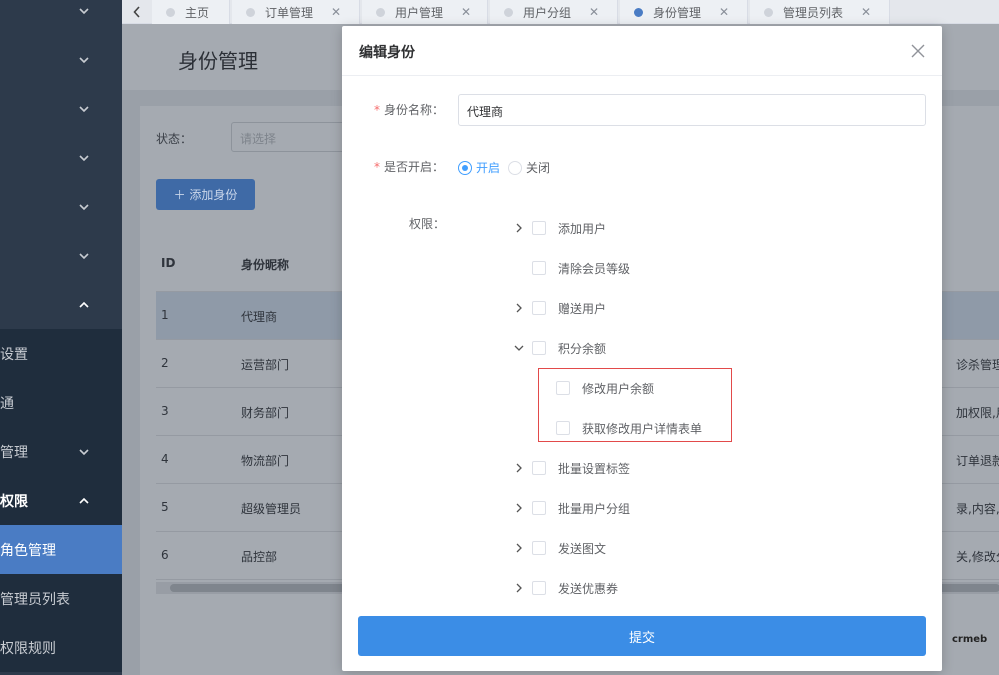 The height and width of the screenshot is (675, 999). Describe the element at coordinates (582, 229) in the screenshot. I see `permission-label: 添加用户` at that location.